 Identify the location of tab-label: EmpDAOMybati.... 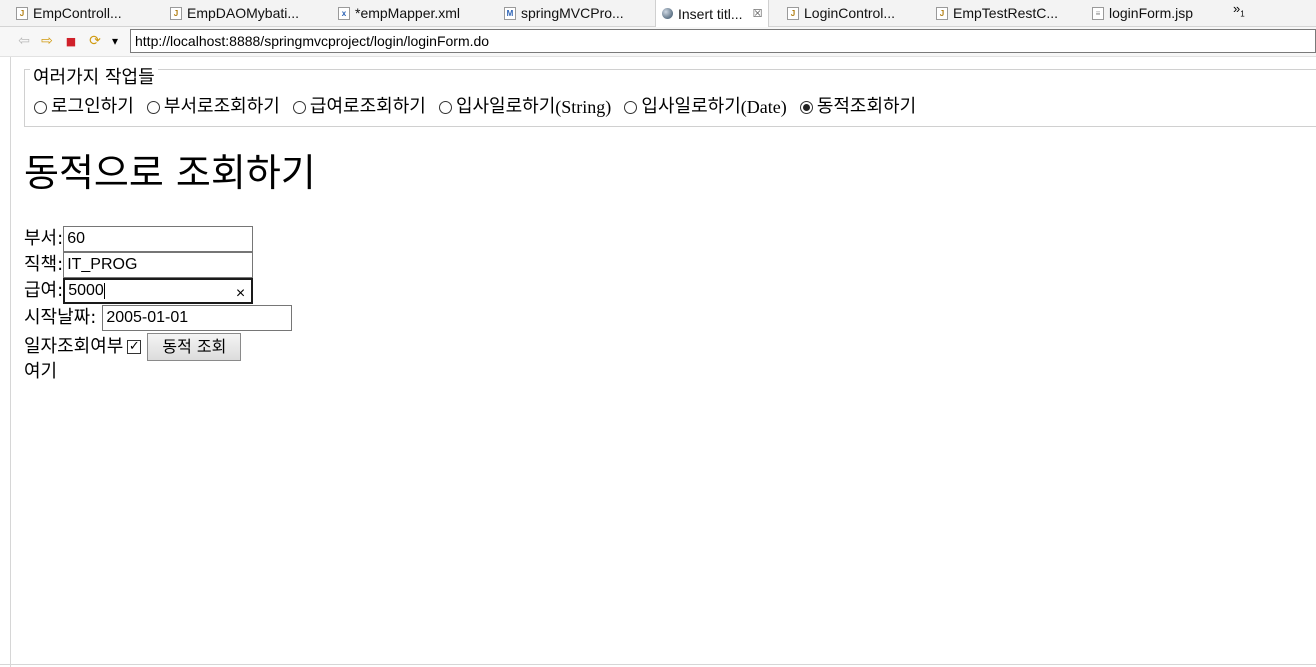
(243, 13).